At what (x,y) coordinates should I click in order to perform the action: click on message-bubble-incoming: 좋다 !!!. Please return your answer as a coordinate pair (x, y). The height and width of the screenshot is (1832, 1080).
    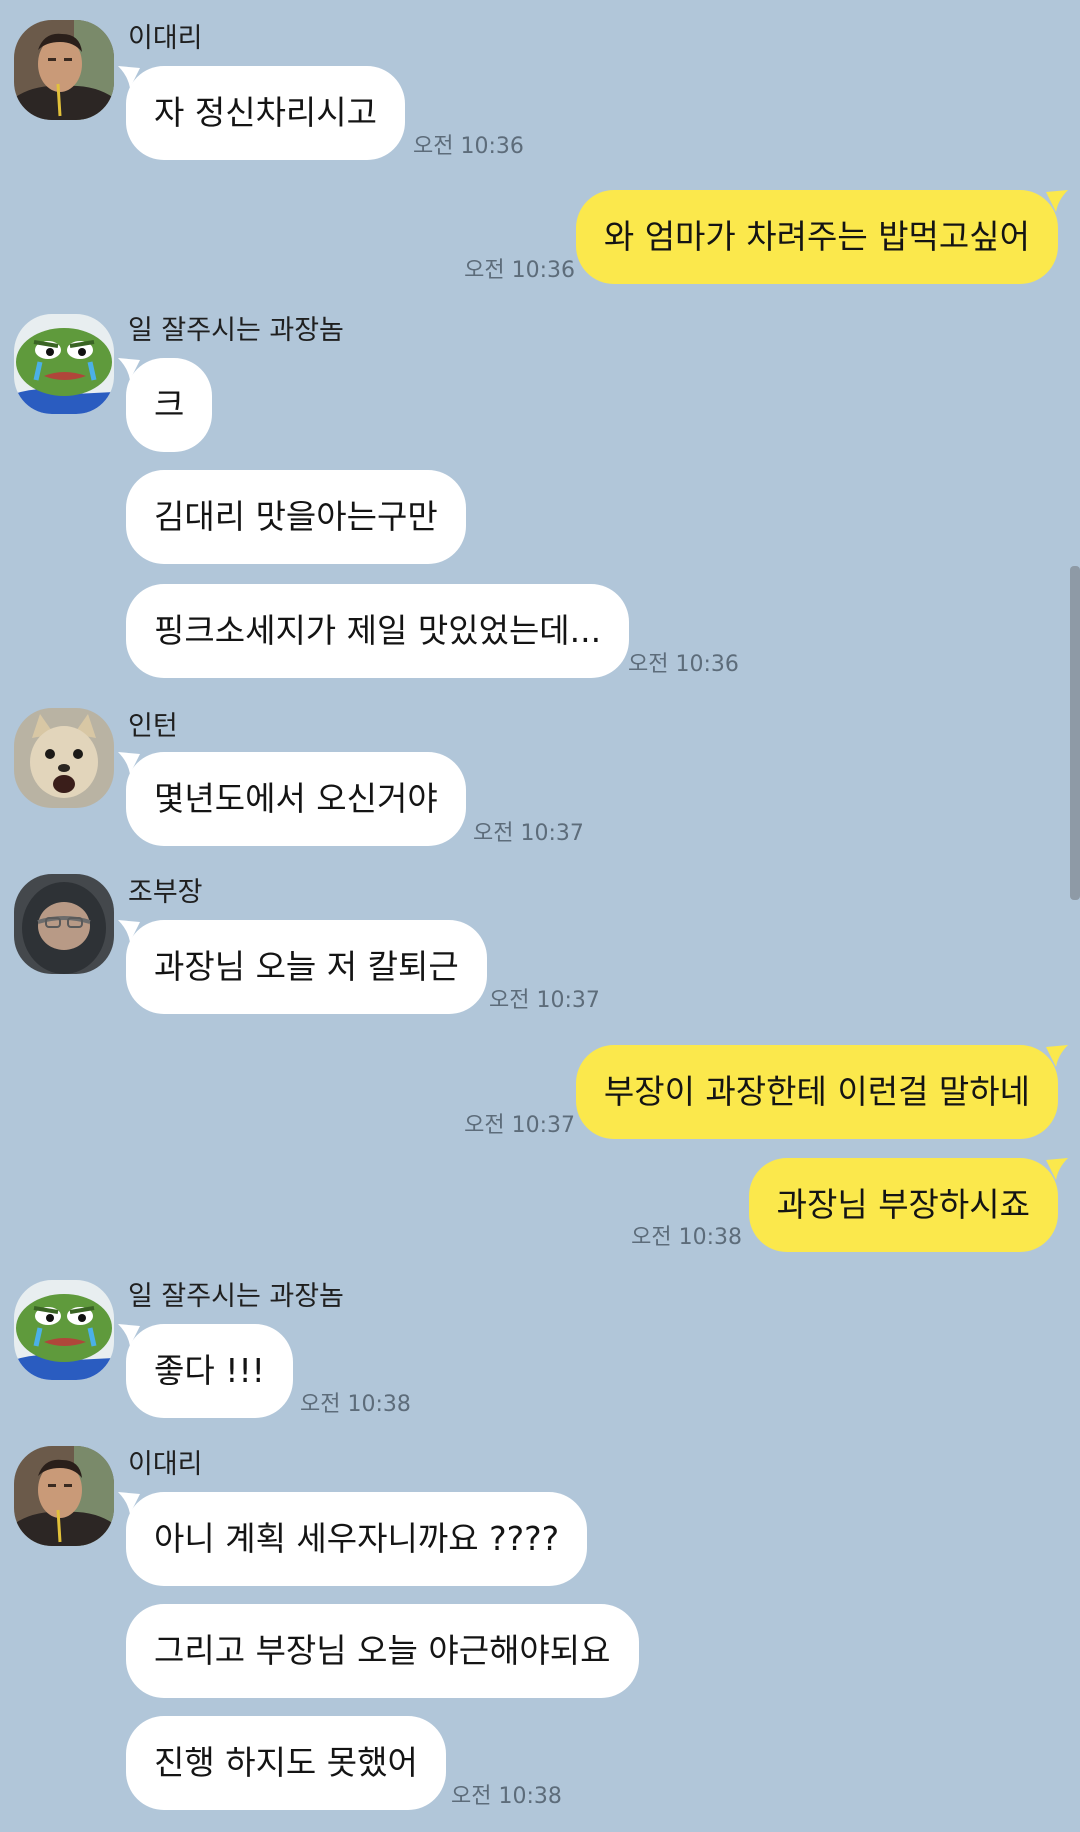
    Looking at the image, I should click on (209, 1371).